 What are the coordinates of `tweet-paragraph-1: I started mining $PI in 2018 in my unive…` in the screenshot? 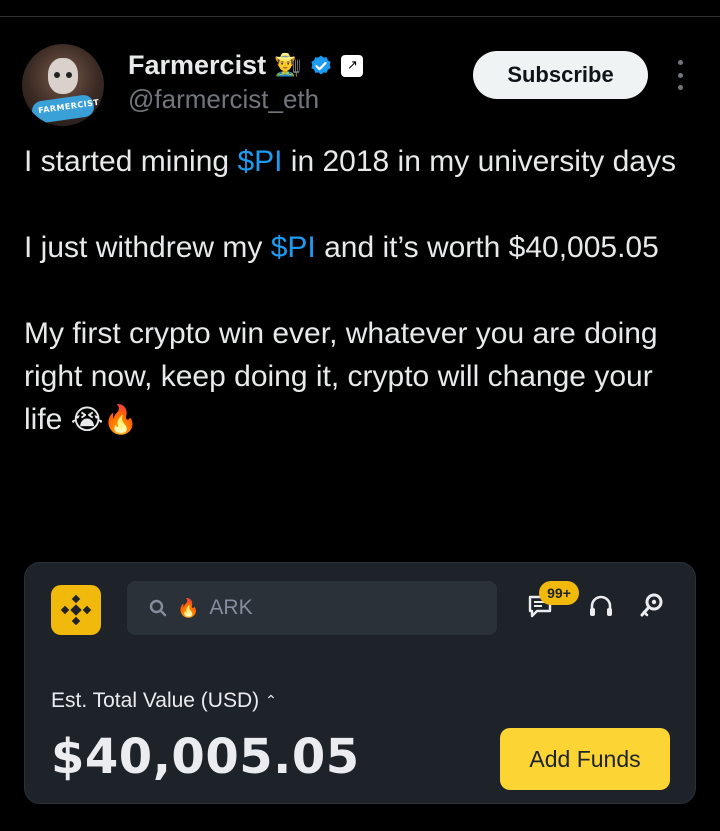 It's located at (359, 161).